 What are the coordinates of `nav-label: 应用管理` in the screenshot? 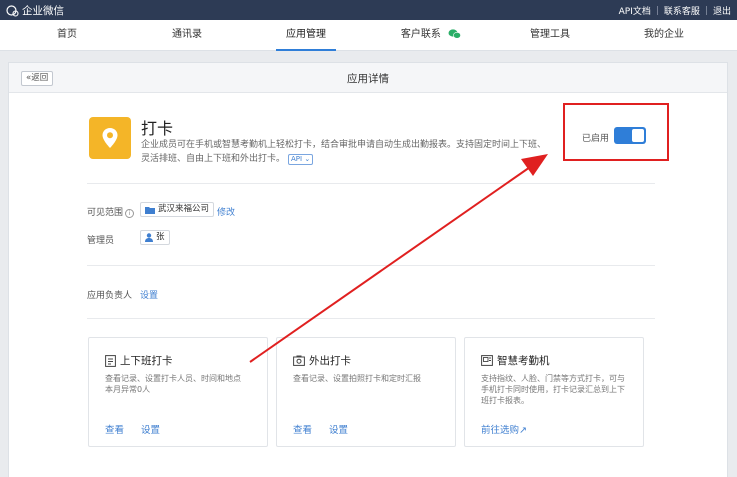 It's located at (306, 34).